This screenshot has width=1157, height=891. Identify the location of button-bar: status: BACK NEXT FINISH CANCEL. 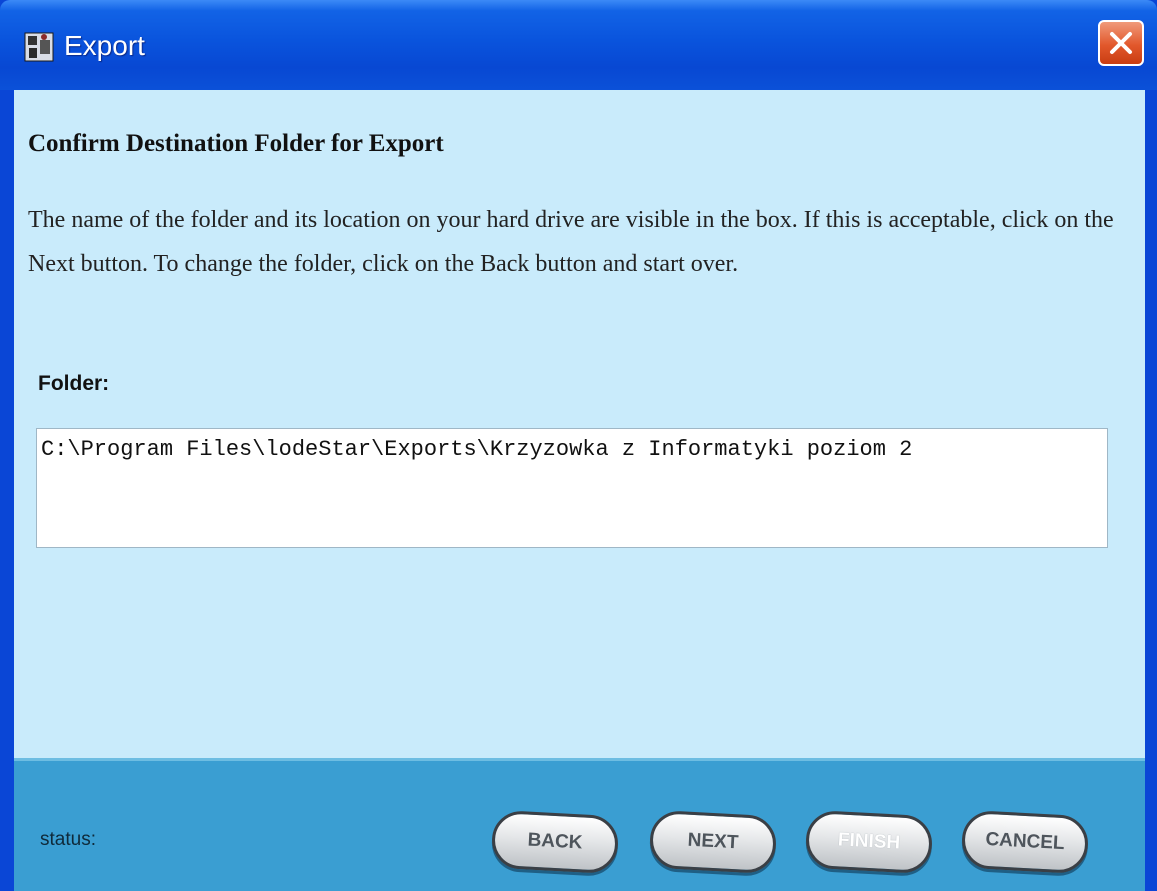
(579, 824).